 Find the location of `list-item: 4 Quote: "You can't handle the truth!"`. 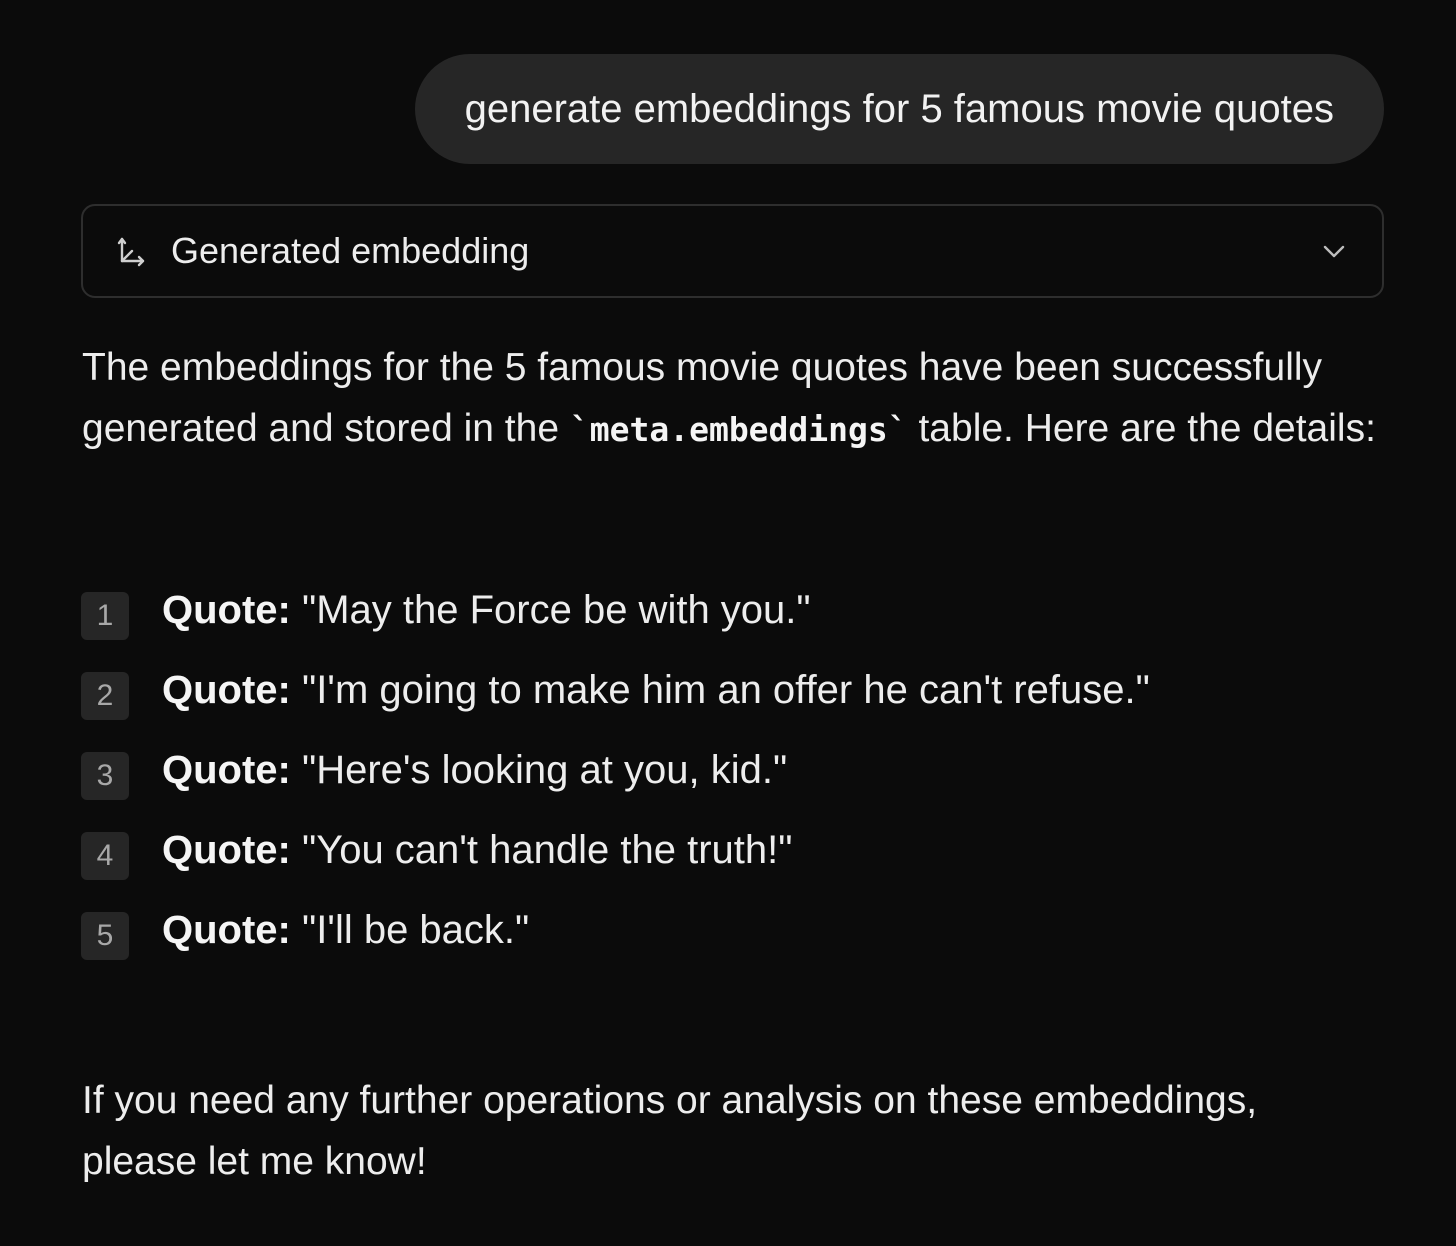

list-item: 4 Quote: "You can't handle the truth!" is located at coordinates (731, 850).